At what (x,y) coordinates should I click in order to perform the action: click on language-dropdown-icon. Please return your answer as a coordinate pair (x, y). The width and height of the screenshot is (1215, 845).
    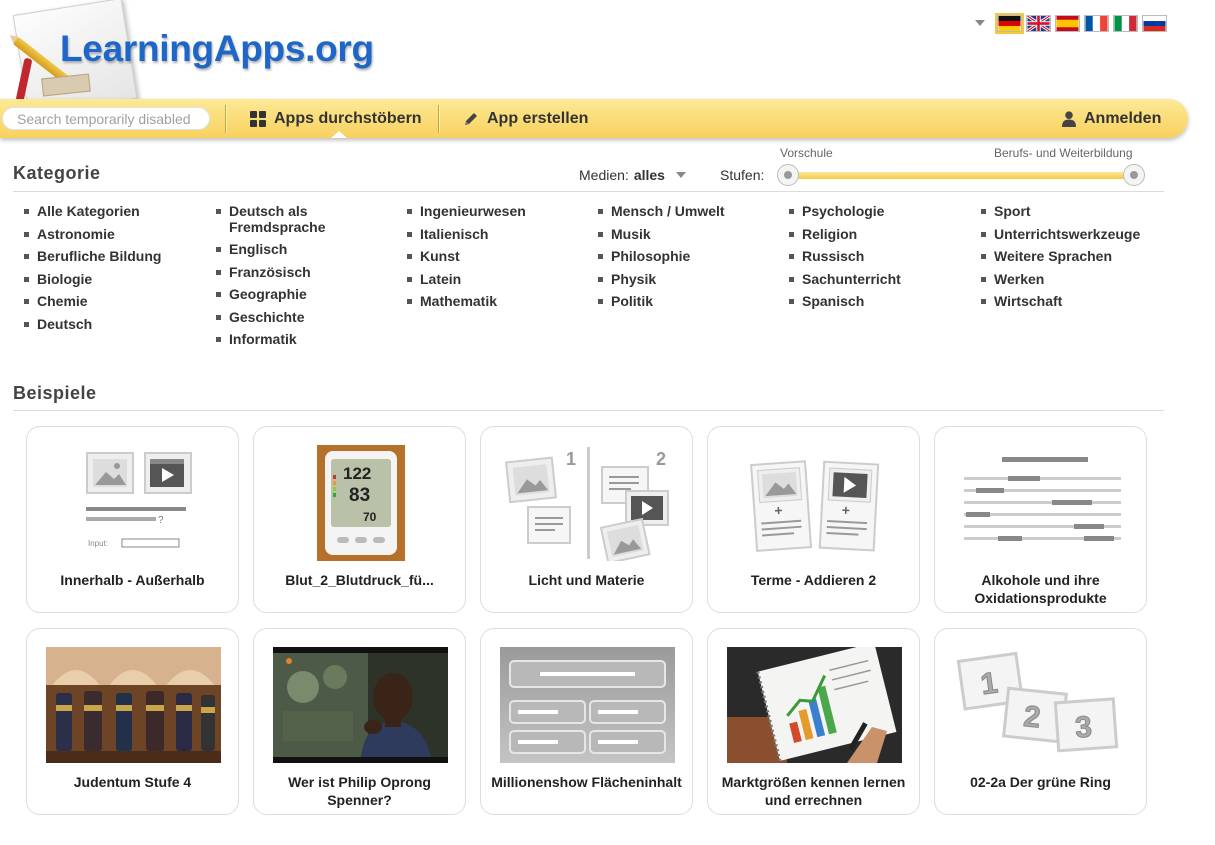
    Looking at the image, I should click on (980, 23).